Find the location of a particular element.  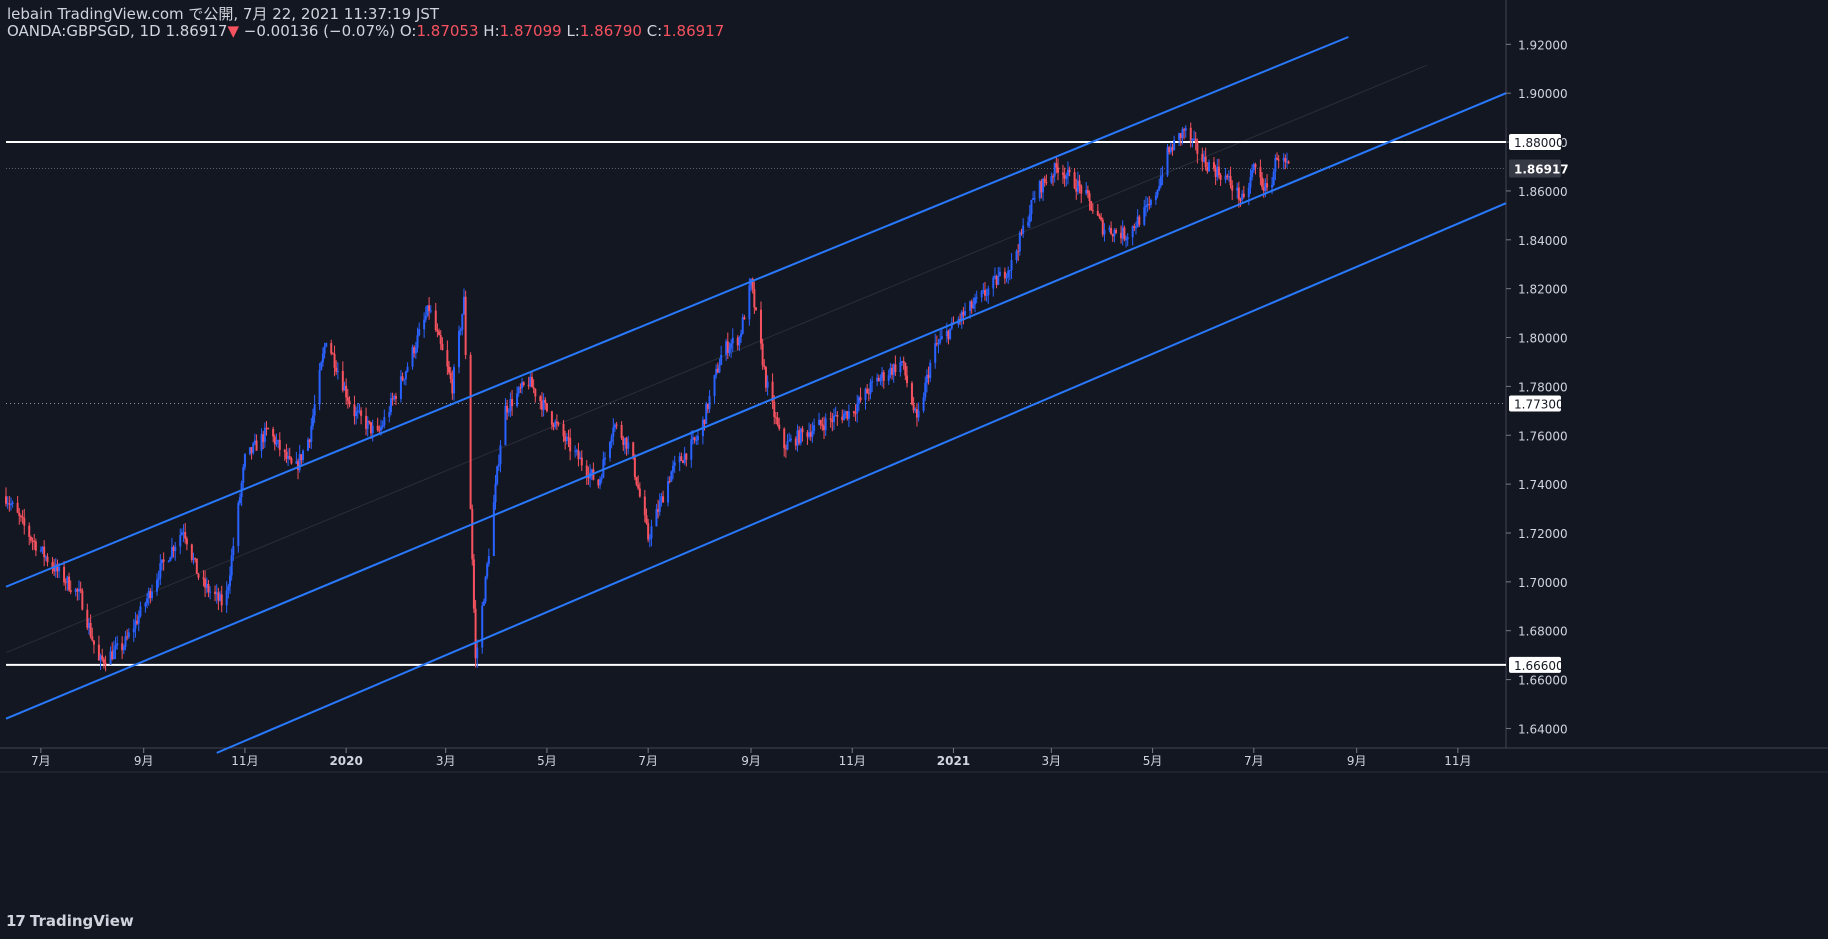

price-tick-label: 1.84000 is located at coordinates (1543, 241).